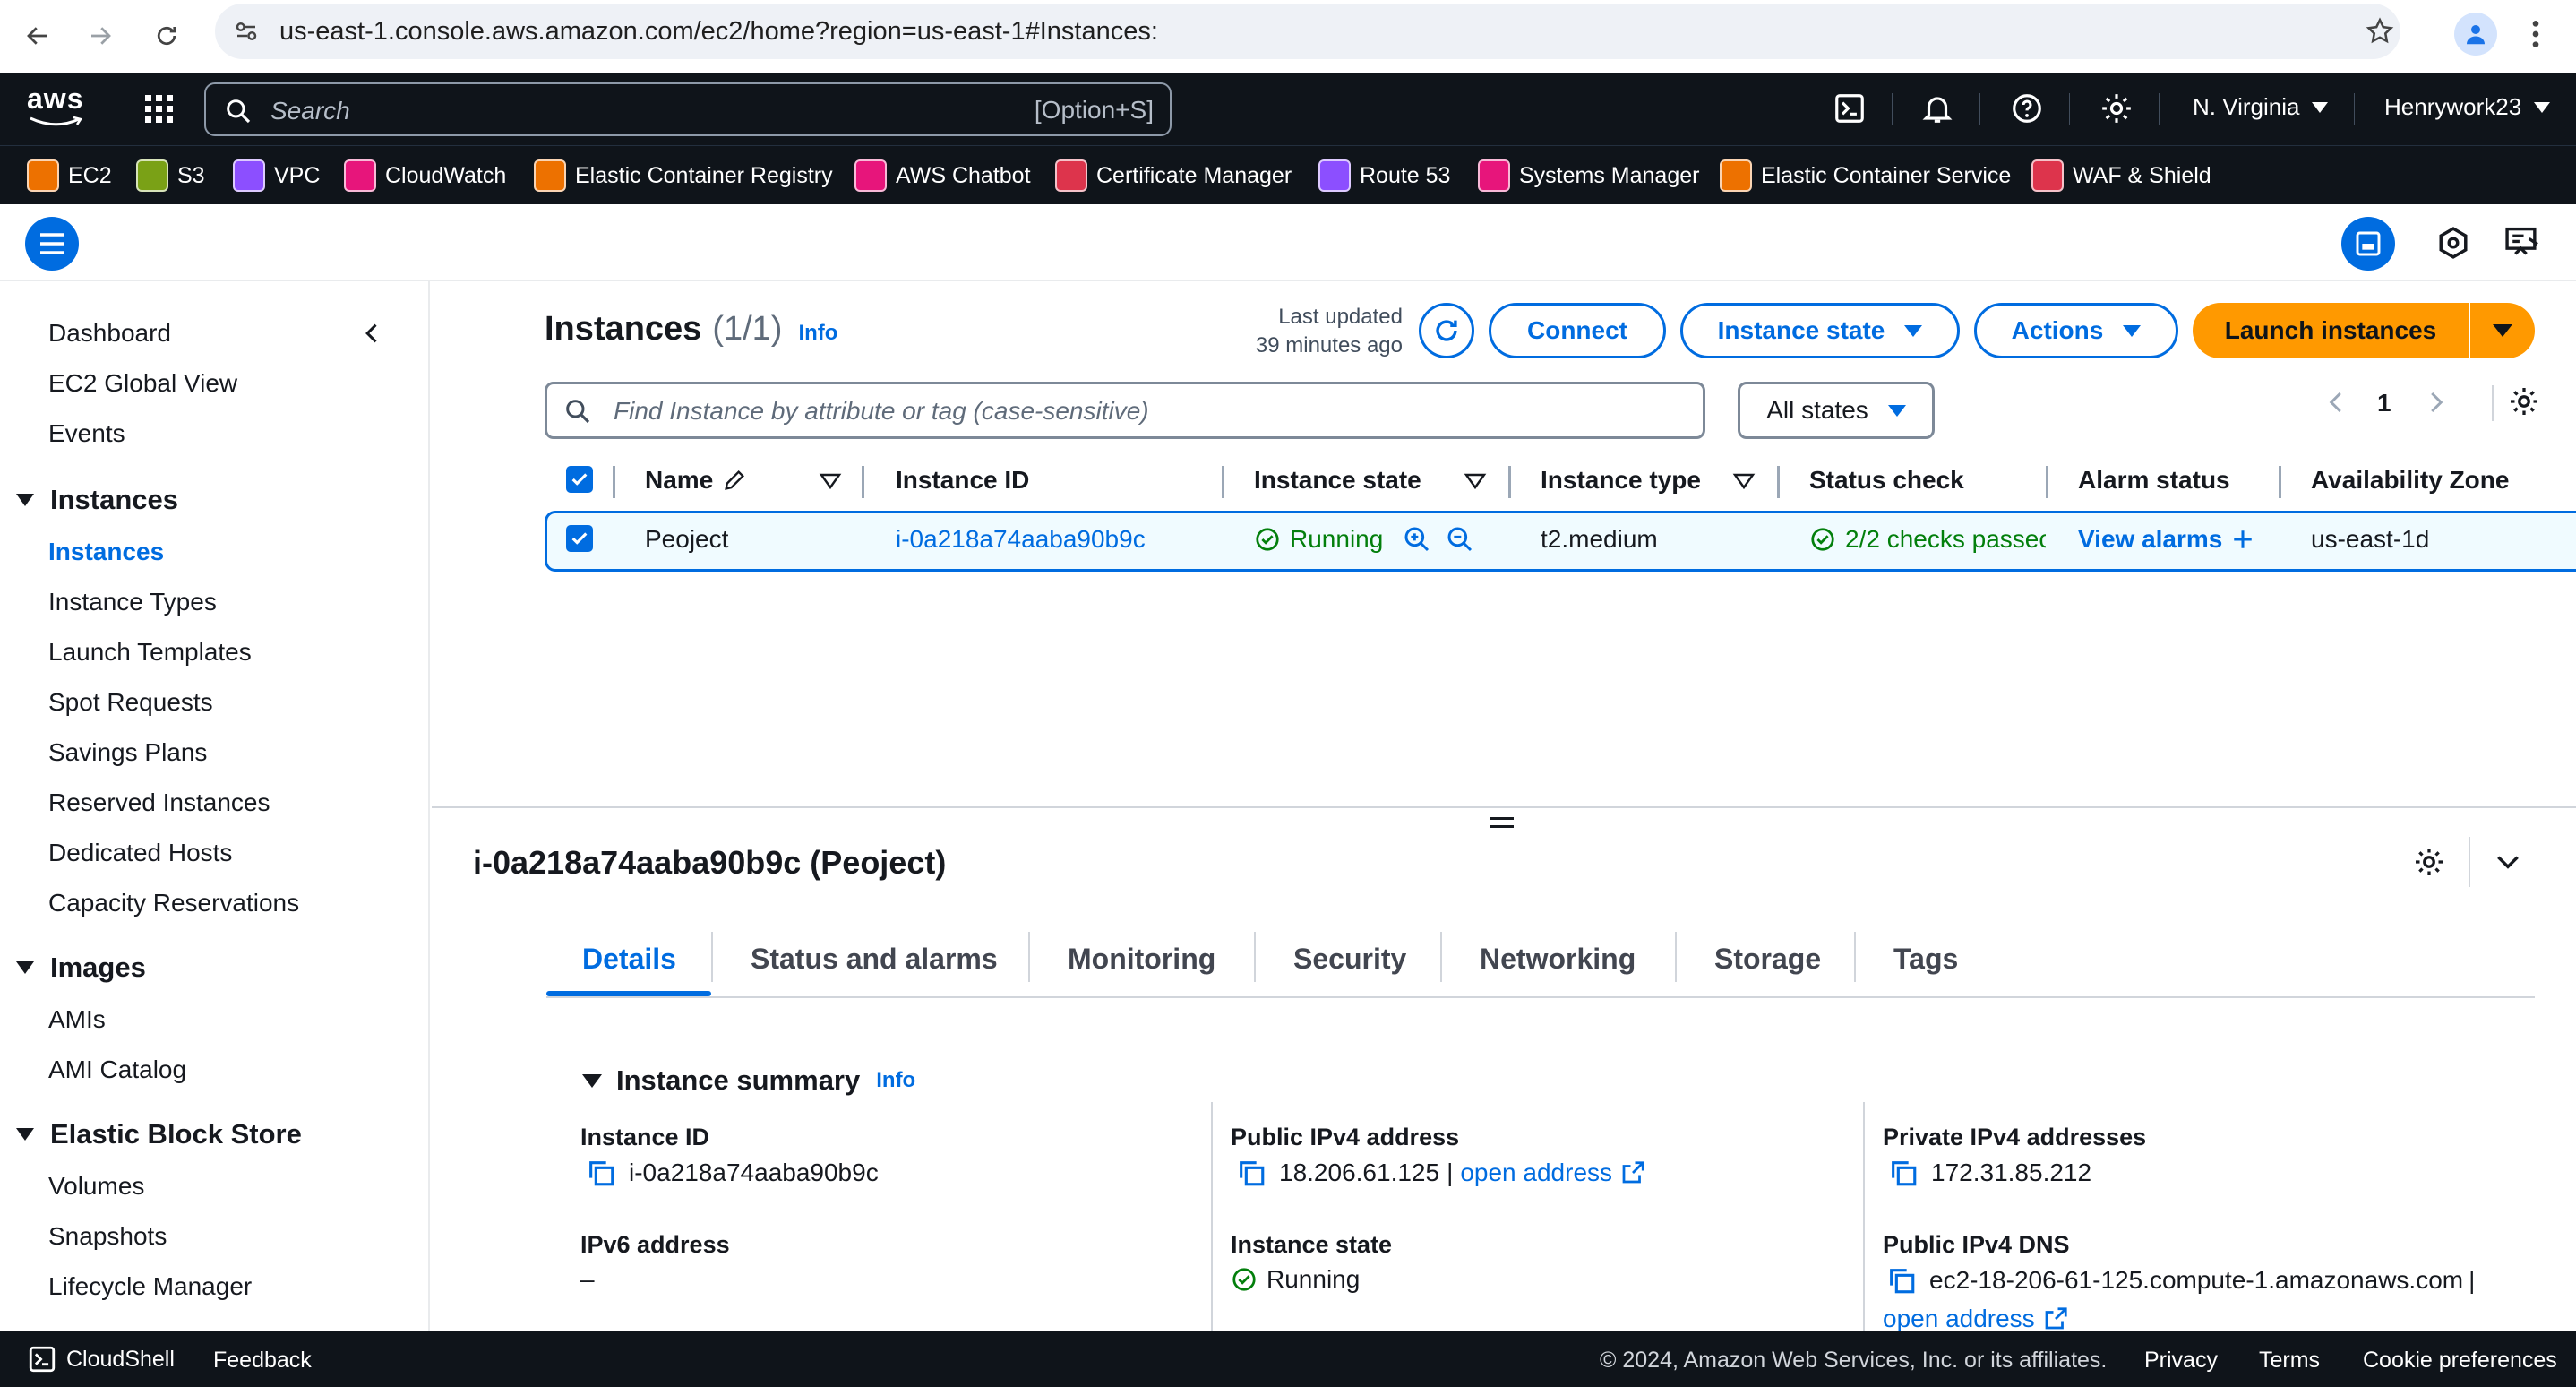  What do you see at coordinates (2116, 108) in the screenshot?
I see `settings-button` at bounding box center [2116, 108].